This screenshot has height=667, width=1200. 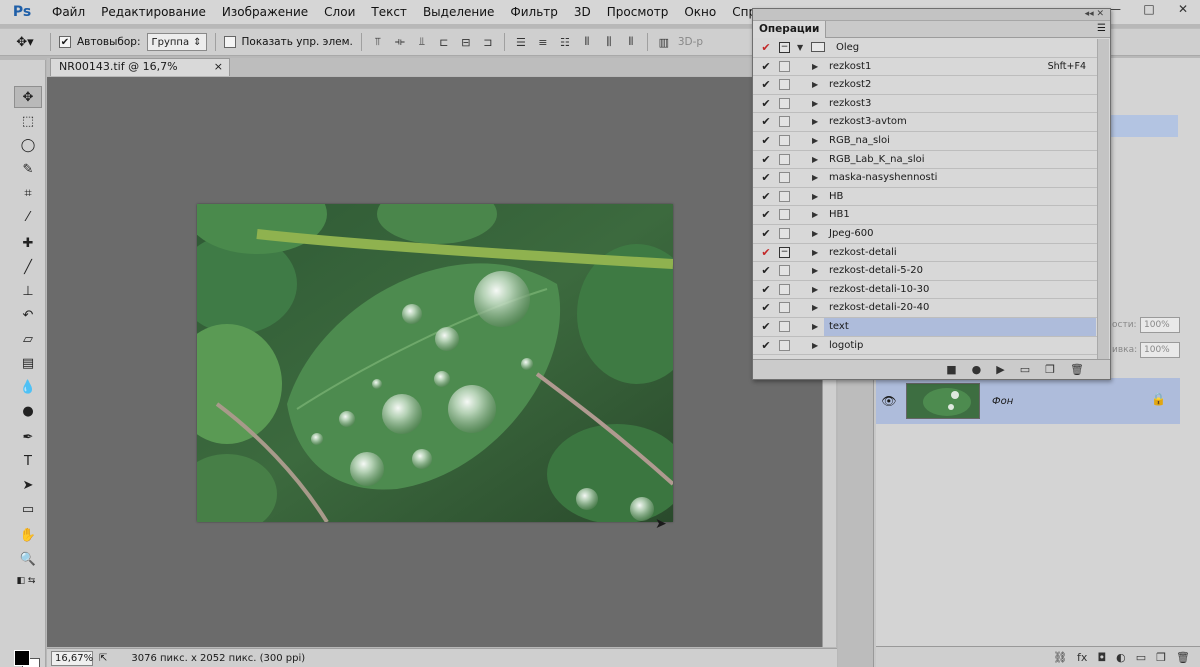 What do you see at coordinates (1082, 657) in the screenshot?
I see `fx-icon: fx` at bounding box center [1082, 657].